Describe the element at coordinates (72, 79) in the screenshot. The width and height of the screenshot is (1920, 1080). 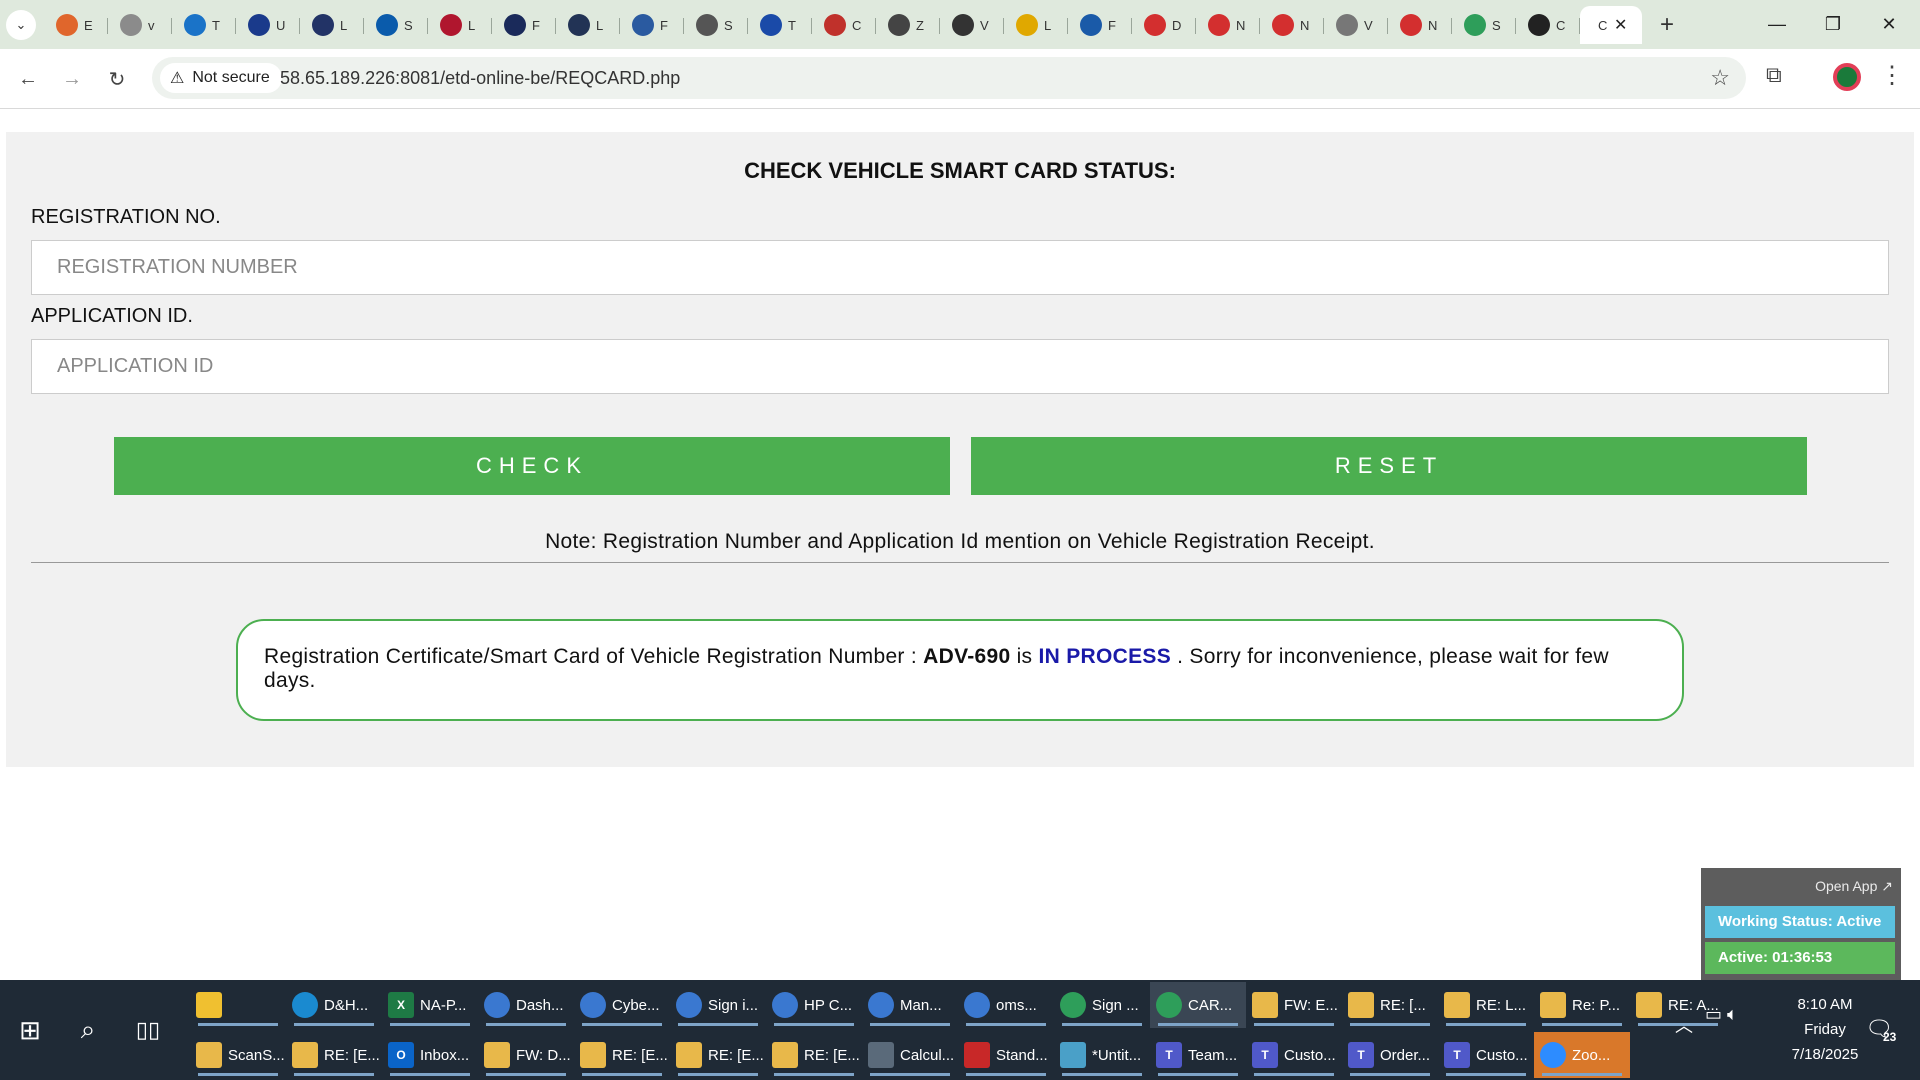
I see `forward-arrow-icon: →` at that location.